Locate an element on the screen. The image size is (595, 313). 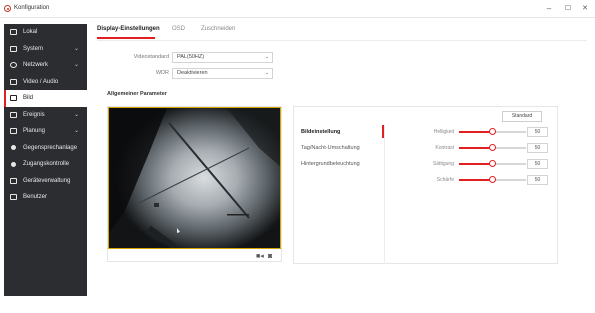
slider-label-contrast: Kontrast is located at coordinates (444, 148).